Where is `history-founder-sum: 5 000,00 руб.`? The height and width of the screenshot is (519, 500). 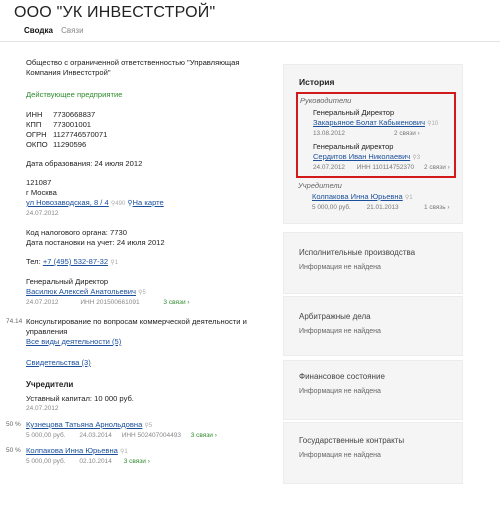 history-founder-sum: 5 000,00 руб. is located at coordinates (331, 207).